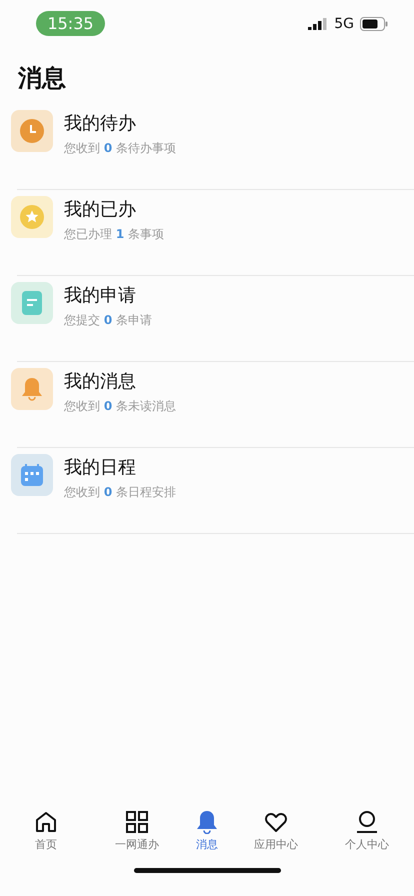  I want to click on item-summary: 您已办理 1 条事项, so click(114, 234).